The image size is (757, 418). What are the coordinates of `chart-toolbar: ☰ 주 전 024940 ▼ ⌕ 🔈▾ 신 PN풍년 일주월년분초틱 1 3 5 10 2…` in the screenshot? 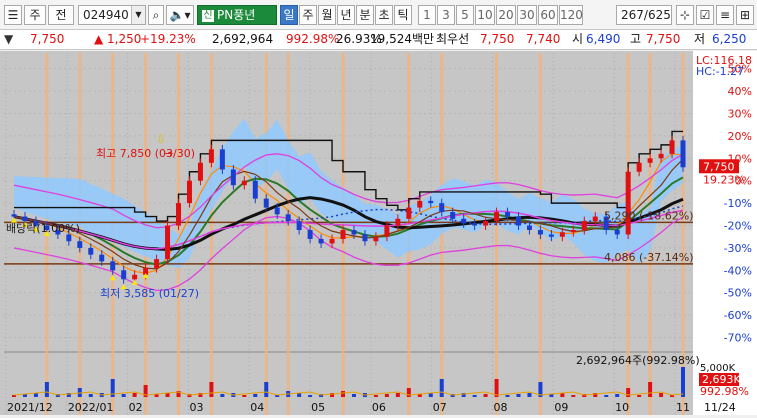 It's located at (378, 15).